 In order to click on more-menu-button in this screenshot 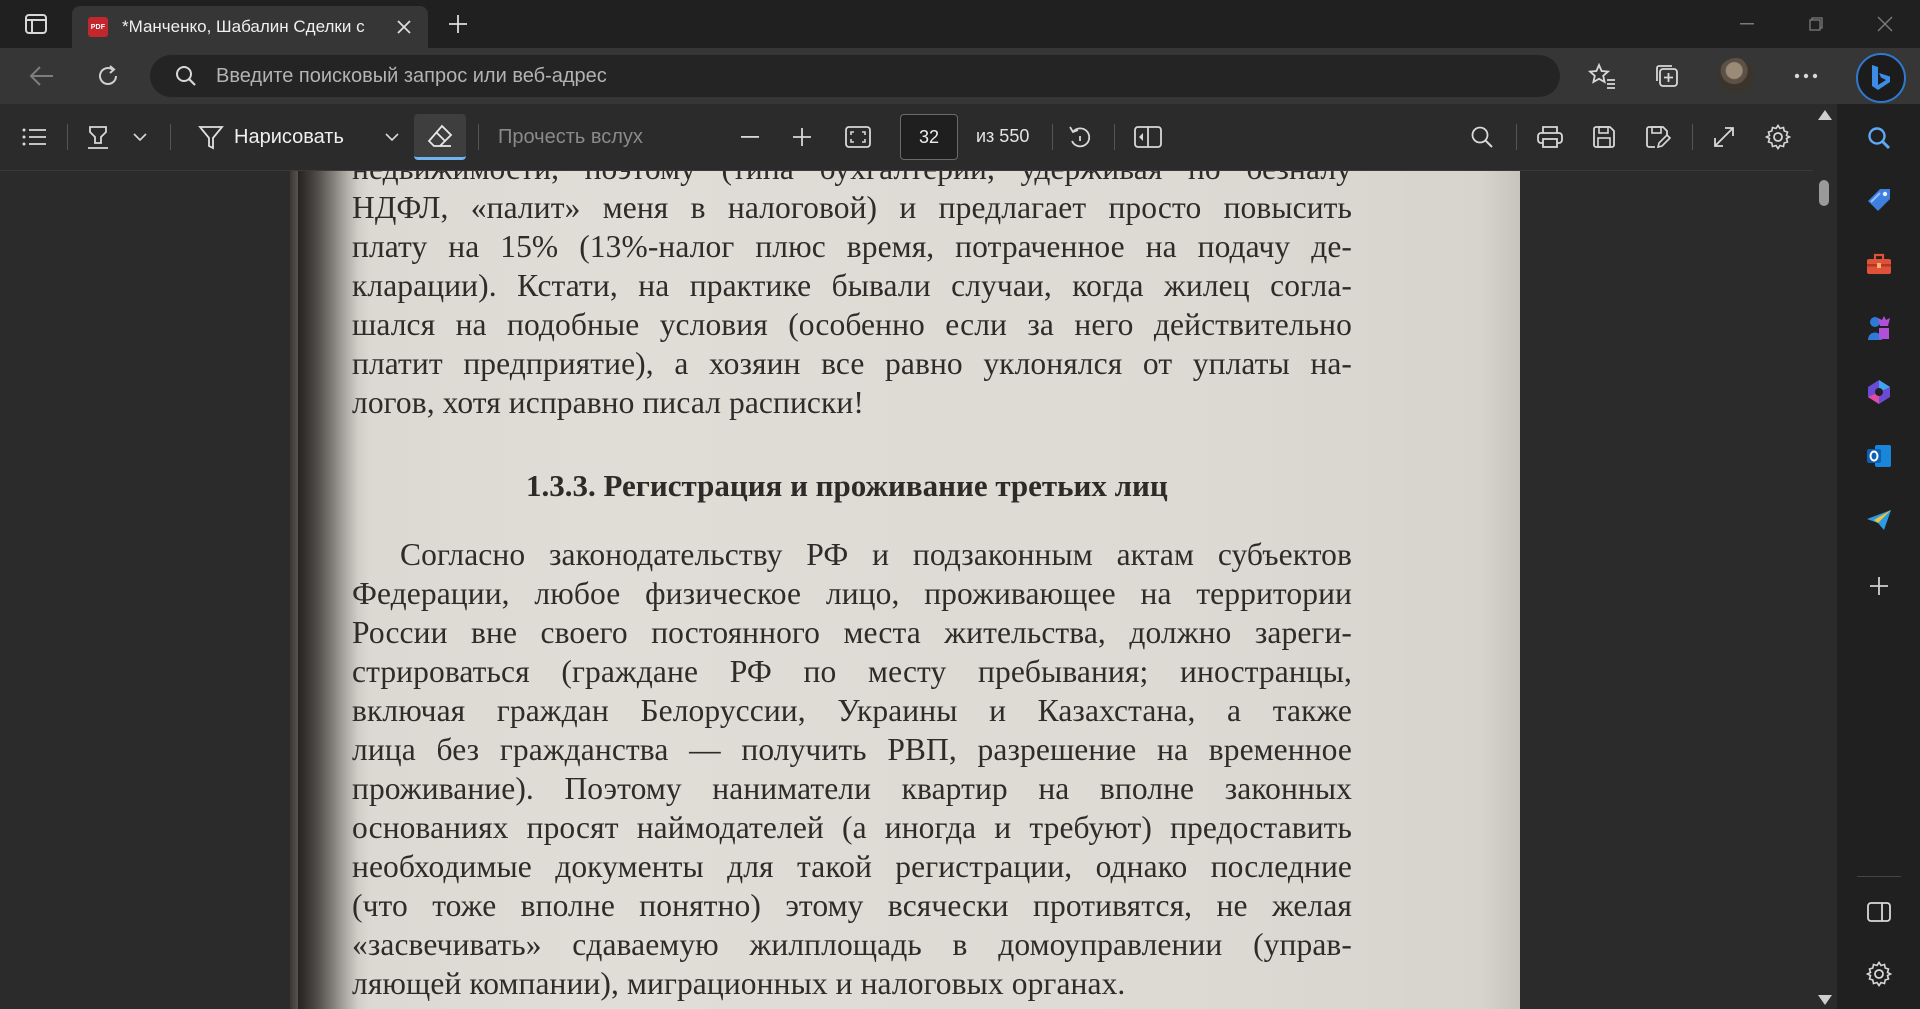, I will do `click(1806, 76)`.